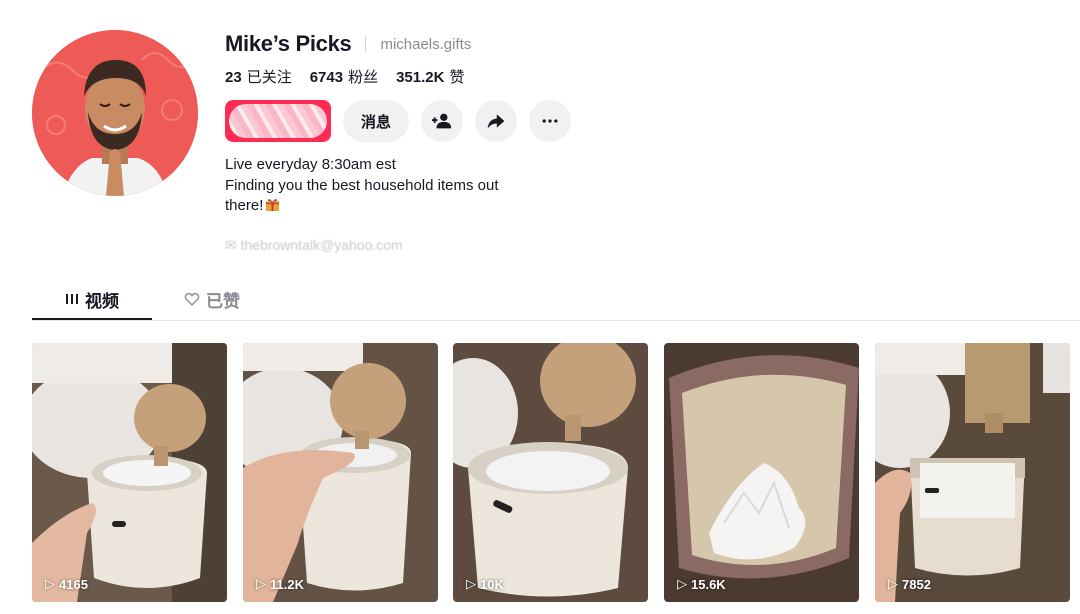 This screenshot has height=614, width=1080. Describe the element at coordinates (385, 206) in the screenshot. I see `bio-line-with-icon: there!` at that location.